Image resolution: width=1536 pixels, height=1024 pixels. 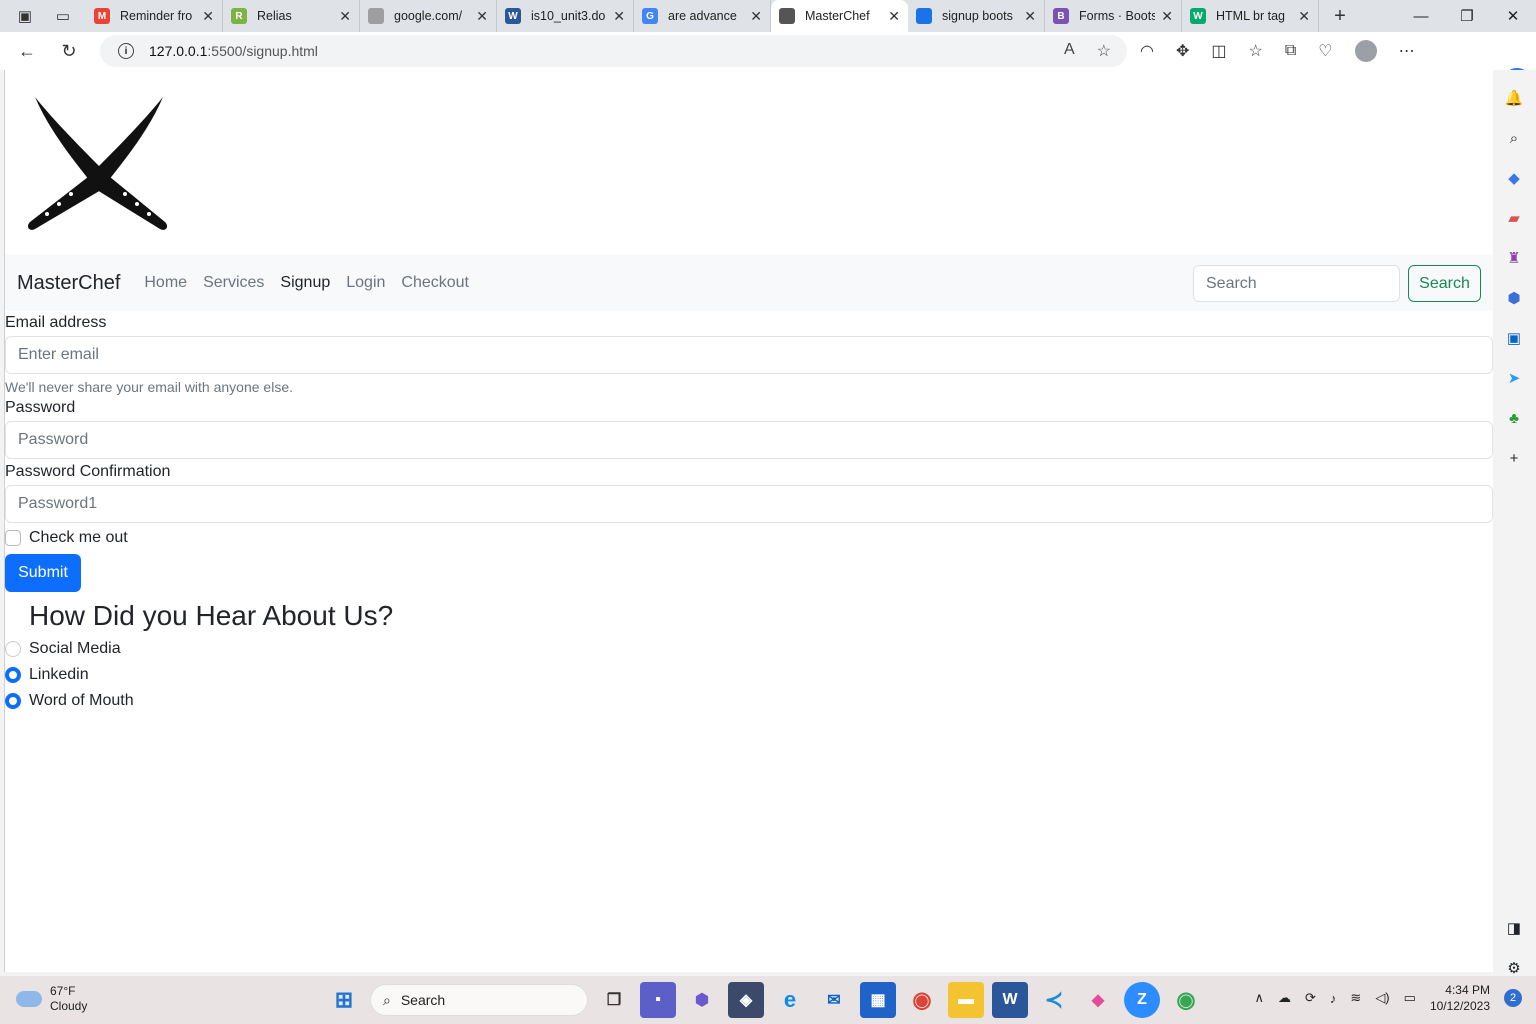 What do you see at coordinates (1513, 16) in the screenshot?
I see `close-window-icon: ✕` at bounding box center [1513, 16].